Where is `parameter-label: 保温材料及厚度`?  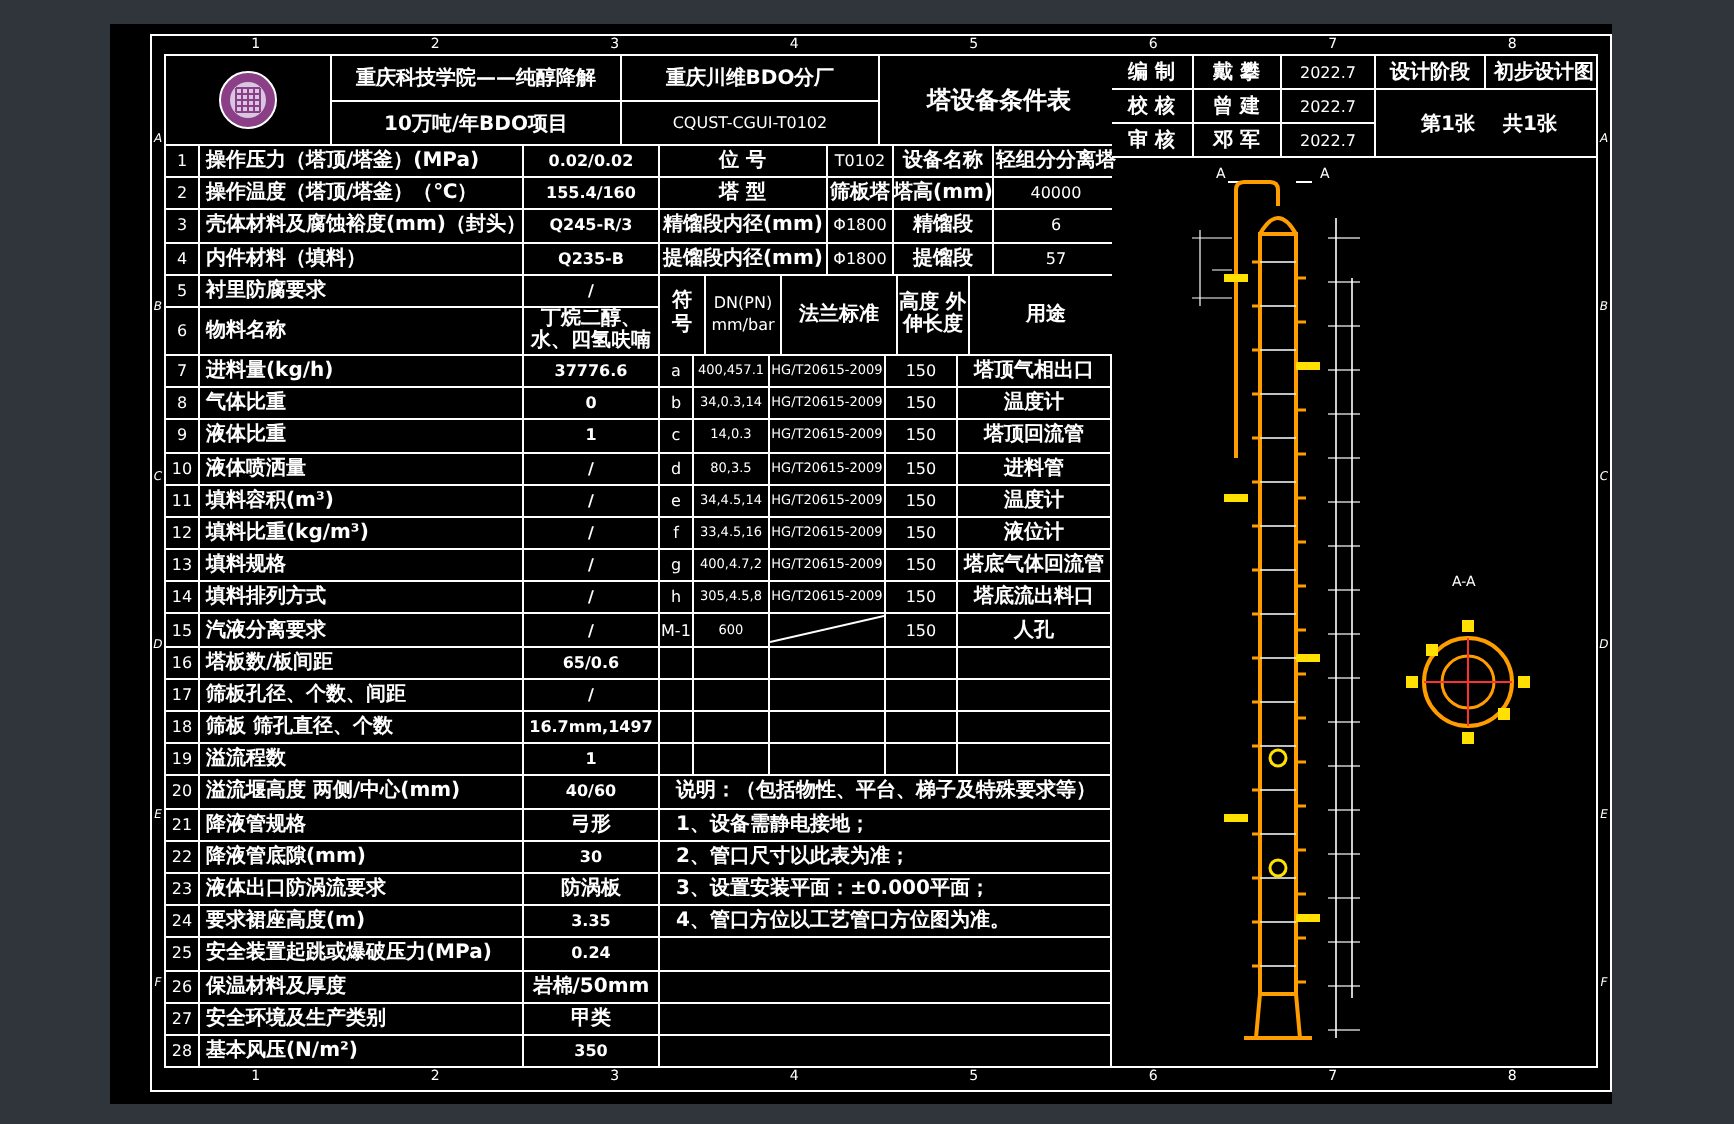
parameter-label: 保温材料及厚度 is located at coordinates (360, 986).